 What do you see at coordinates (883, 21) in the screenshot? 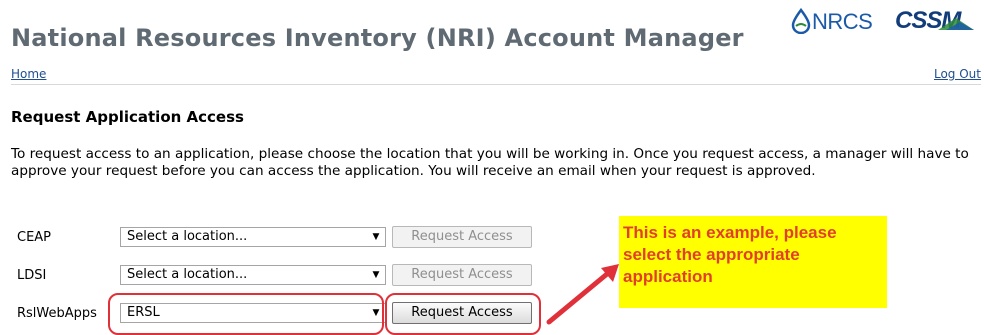
I see `nrcs-cssm-logo: NRCS CSSM` at bounding box center [883, 21].